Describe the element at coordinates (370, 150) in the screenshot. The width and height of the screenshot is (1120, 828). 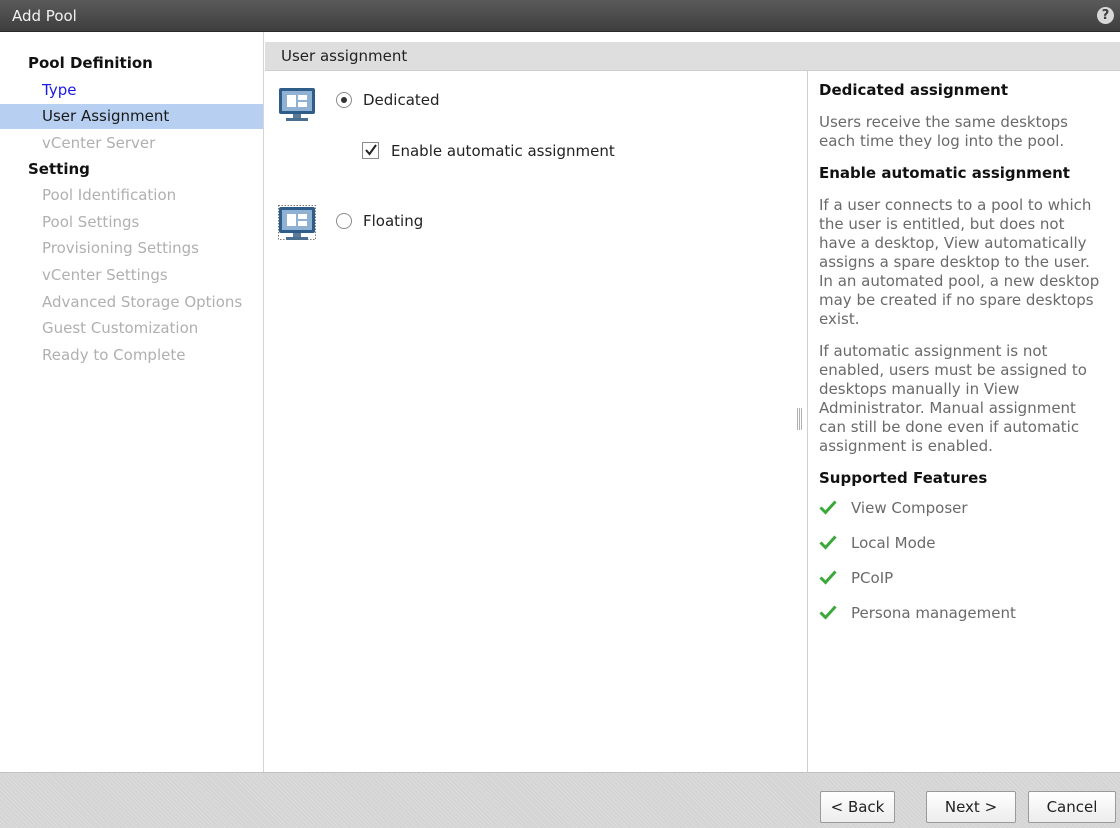
I see `enable-automatic-assignment-checkbox` at that location.